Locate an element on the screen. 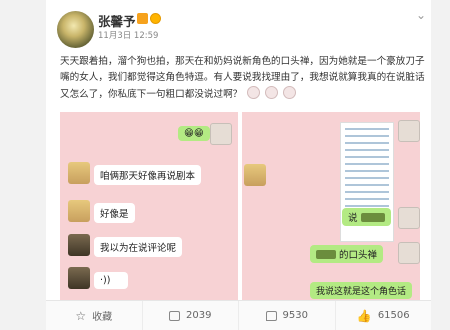 Image resolution: width=450 pixels, height=330 pixels. chat-message-text: 说 is located at coordinates (353, 218).